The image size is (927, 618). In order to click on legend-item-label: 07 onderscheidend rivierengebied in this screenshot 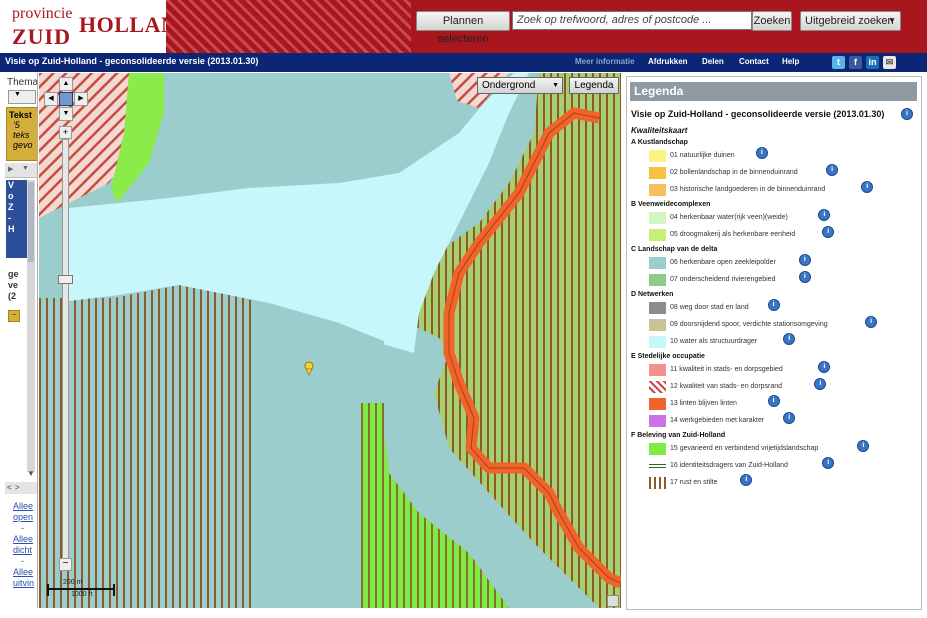, I will do `click(723, 279)`.